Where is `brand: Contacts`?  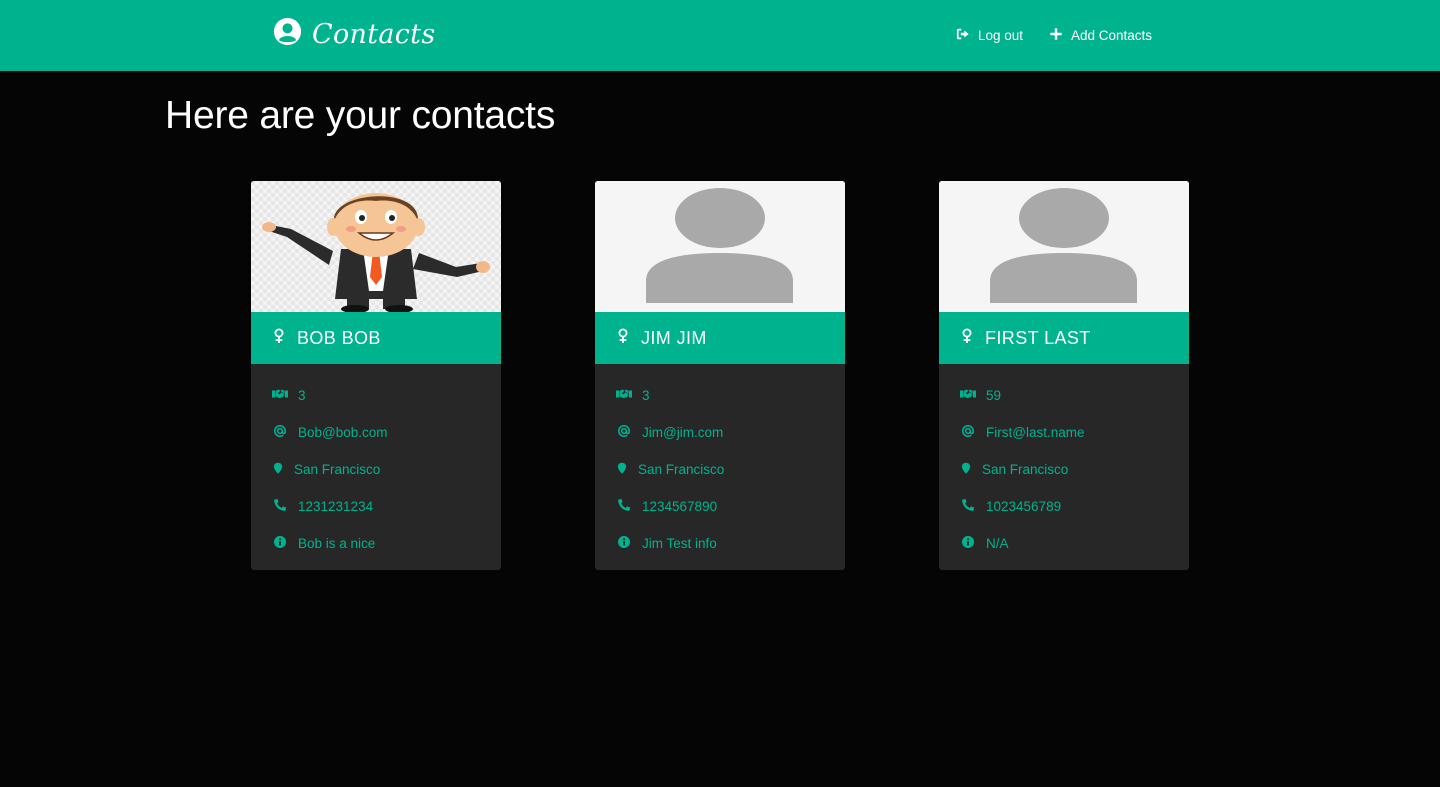 brand: Contacts is located at coordinates (354, 34).